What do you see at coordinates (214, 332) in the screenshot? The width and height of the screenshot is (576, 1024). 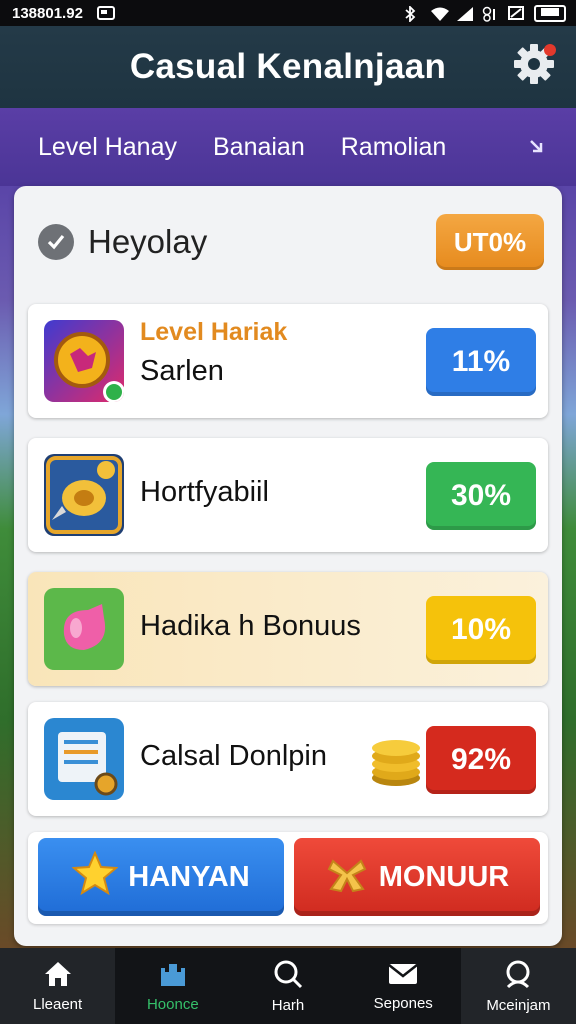 I see `row-subtitle: Level Hariak` at bounding box center [214, 332].